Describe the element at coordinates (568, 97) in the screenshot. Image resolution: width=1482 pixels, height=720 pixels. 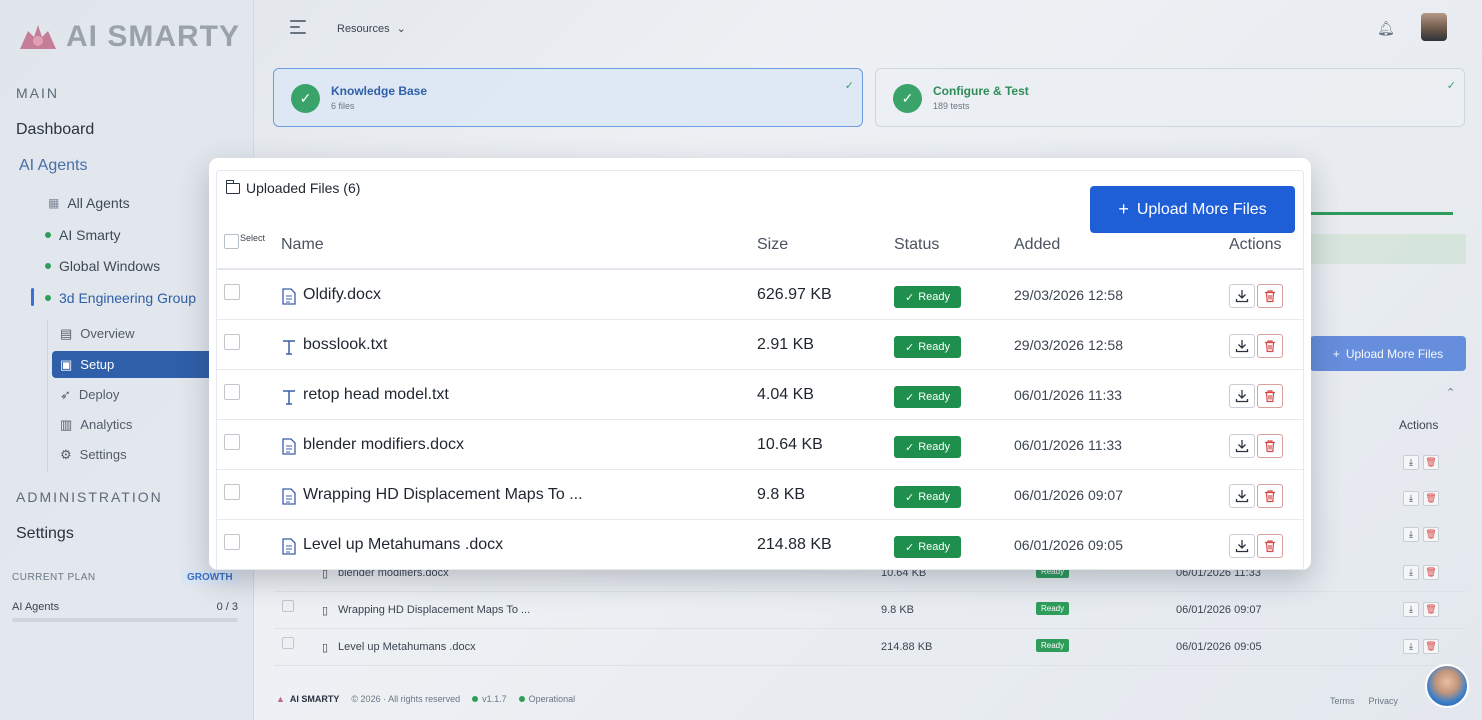
I see `step-knowledge-base: ✓ Knowledge Base 6 files ✓` at that location.